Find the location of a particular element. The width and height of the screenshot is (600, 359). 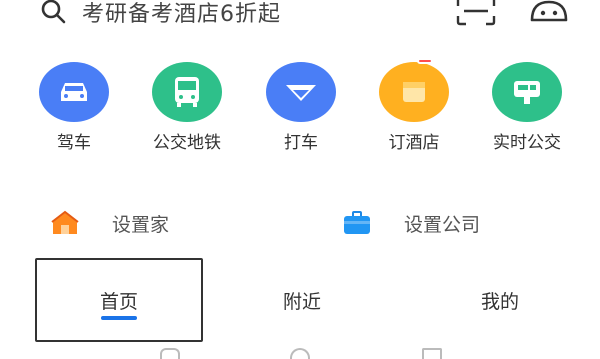

service-hotel: 订酒店 is located at coordinates (414, 105).